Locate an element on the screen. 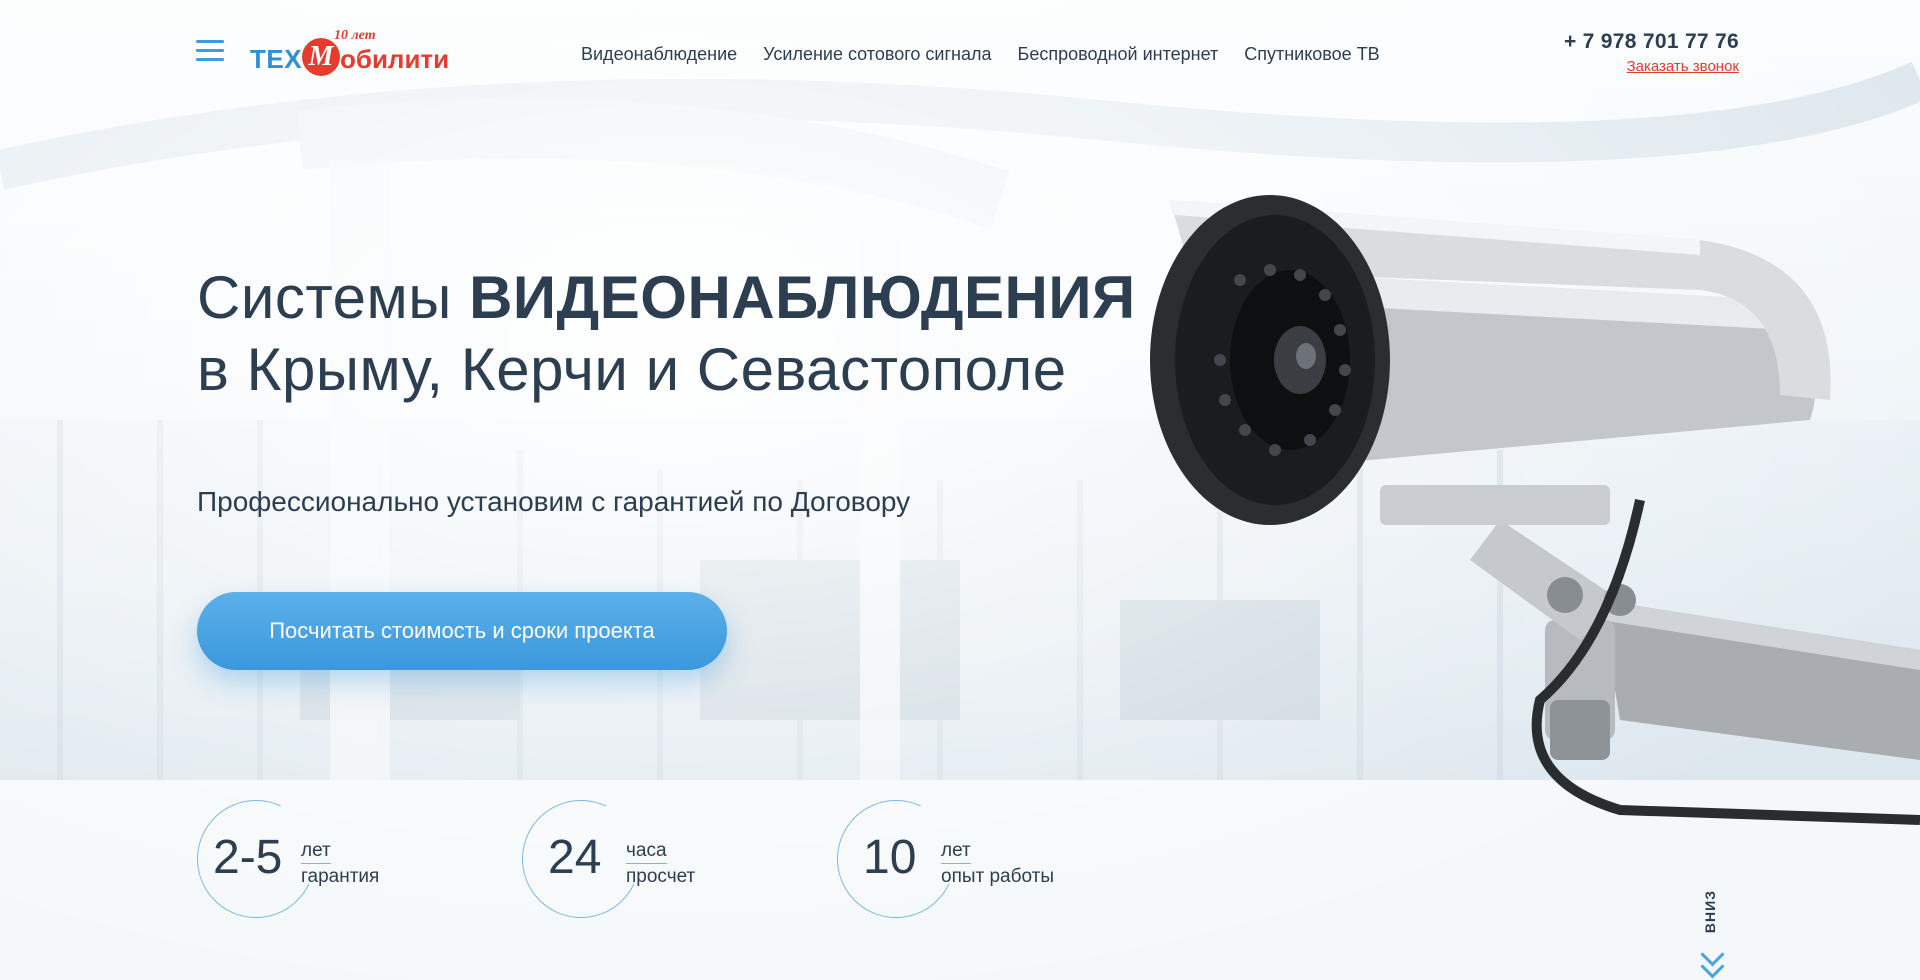 This screenshot has width=1920, height=980. stat-number: 24 is located at coordinates (575, 857).